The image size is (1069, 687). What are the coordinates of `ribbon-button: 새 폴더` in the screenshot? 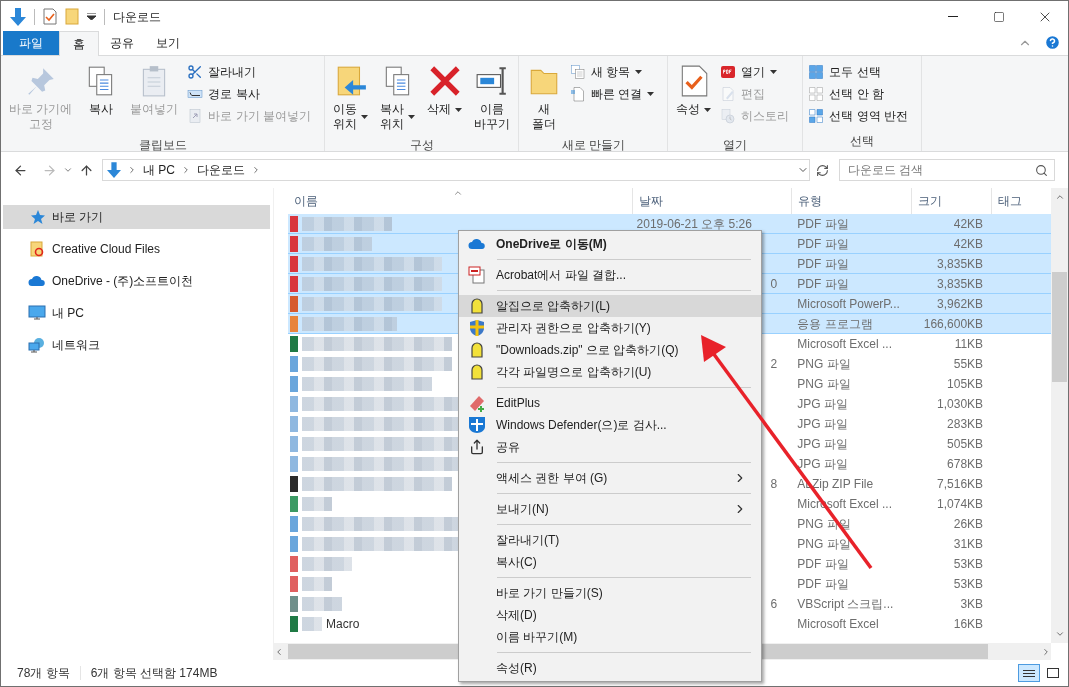 It's located at (544, 98).